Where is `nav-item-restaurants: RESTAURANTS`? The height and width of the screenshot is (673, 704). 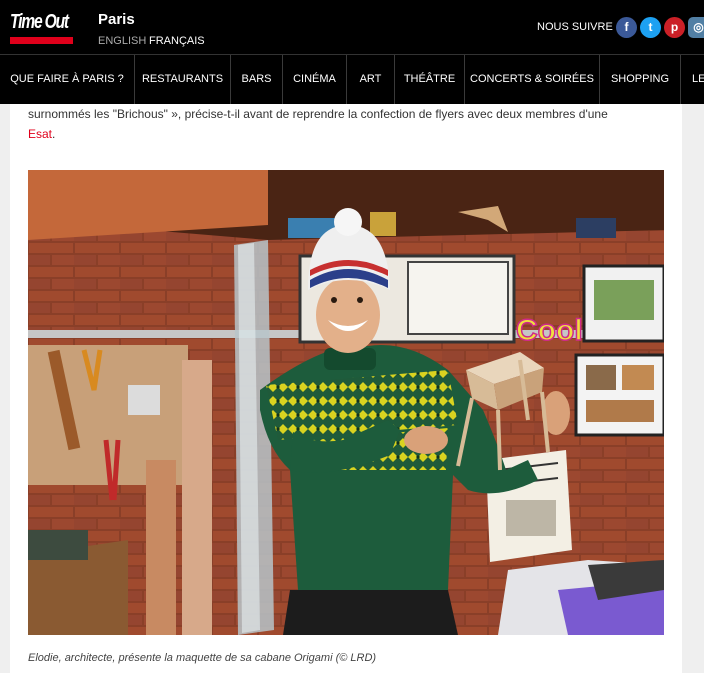 nav-item-restaurants: RESTAURANTS is located at coordinates (182, 79).